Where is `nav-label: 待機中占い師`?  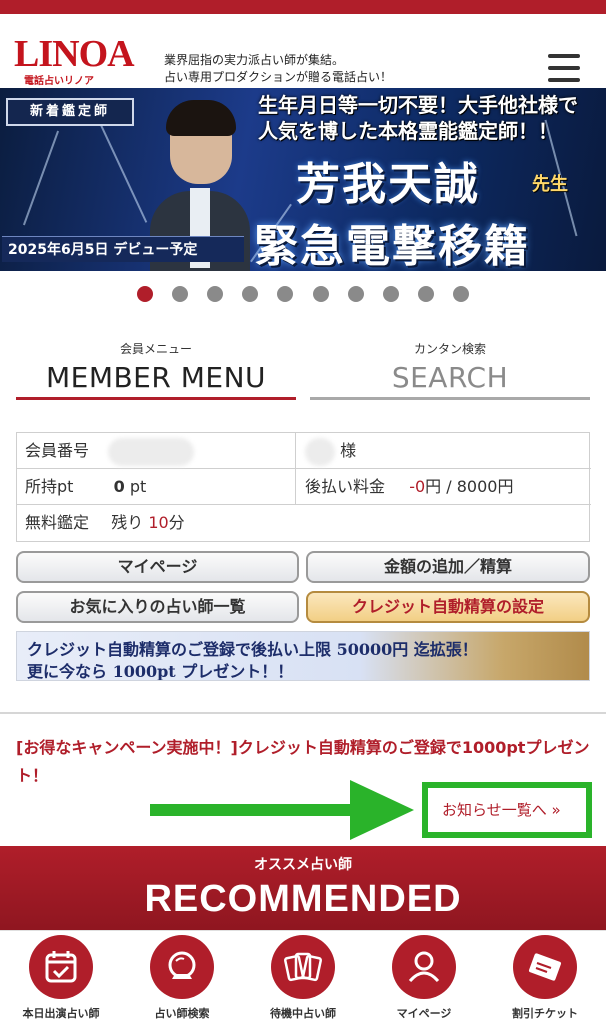 nav-label: 待機中占い師 is located at coordinates (303, 1013).